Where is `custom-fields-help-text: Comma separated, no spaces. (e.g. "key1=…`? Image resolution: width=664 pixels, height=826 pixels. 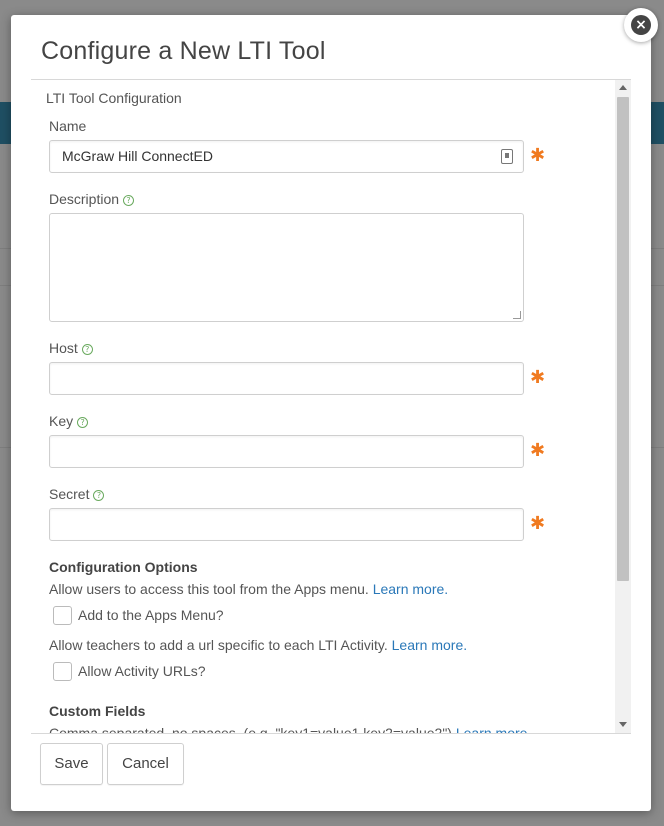 custom-fields-help-text: Comma separated, no spaces. (e.g. "key1=… is located at coordinates (250, 729).